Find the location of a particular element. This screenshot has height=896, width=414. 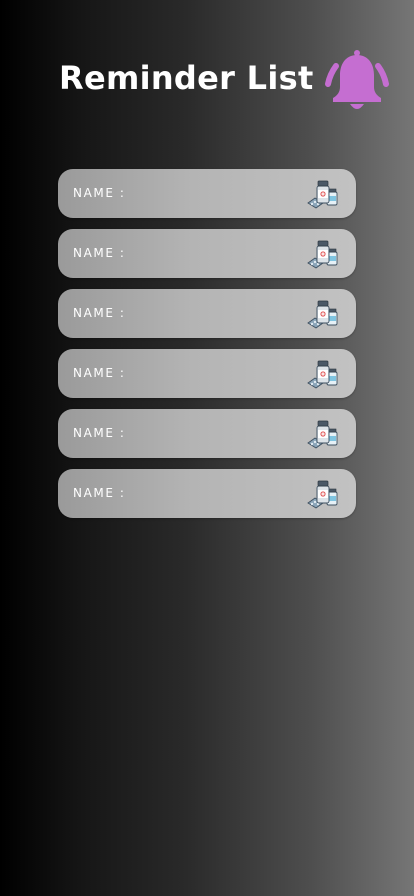

page-header: Reminder List is located at coordinates (229, 83).